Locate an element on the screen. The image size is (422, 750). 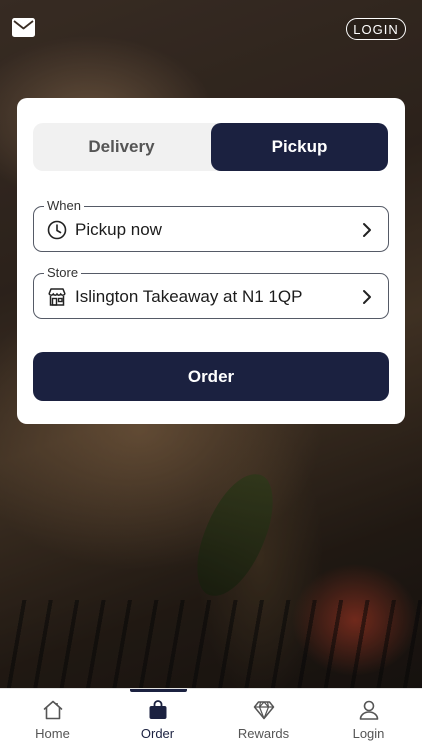
store-label: Store is located at coordinates (63, 272).